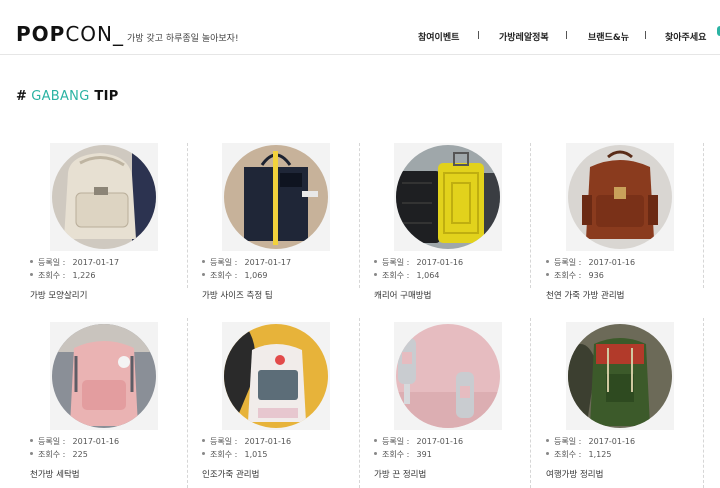  Describe the element at coordinates (104, 376) in the screenshot. I see `thumbnail-pink-backpack` at that location.